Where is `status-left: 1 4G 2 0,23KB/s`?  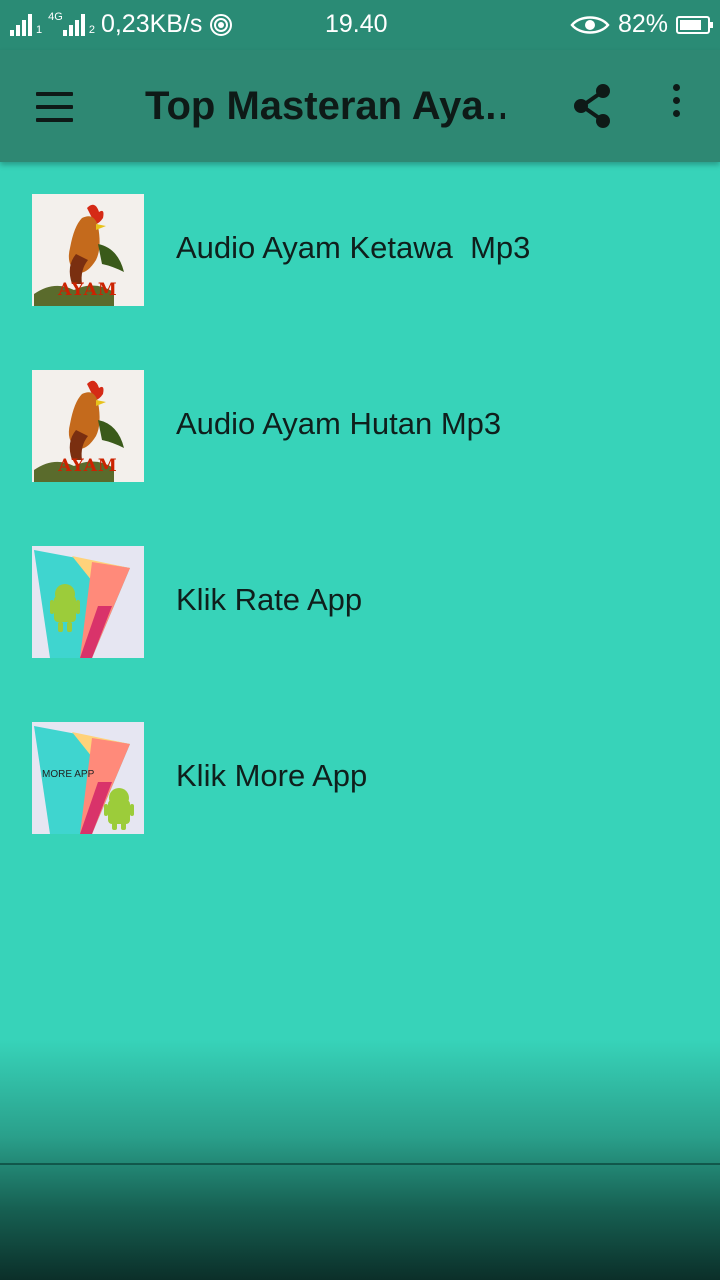
status-left: 1 4G 2 0,23KB/s is located at coordinates (122, 24).